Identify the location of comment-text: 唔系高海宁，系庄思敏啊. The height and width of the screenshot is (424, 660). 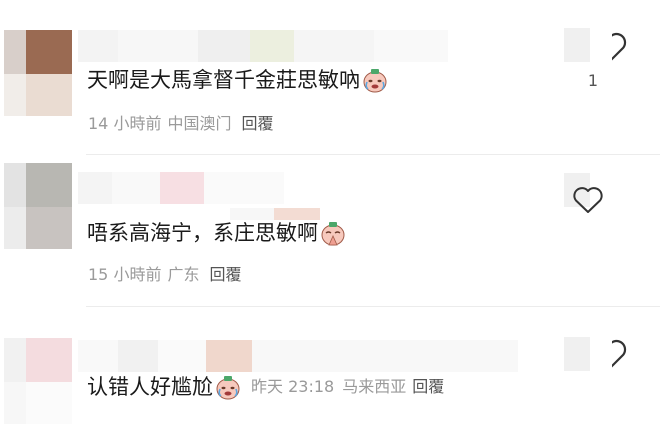
(216, 233).